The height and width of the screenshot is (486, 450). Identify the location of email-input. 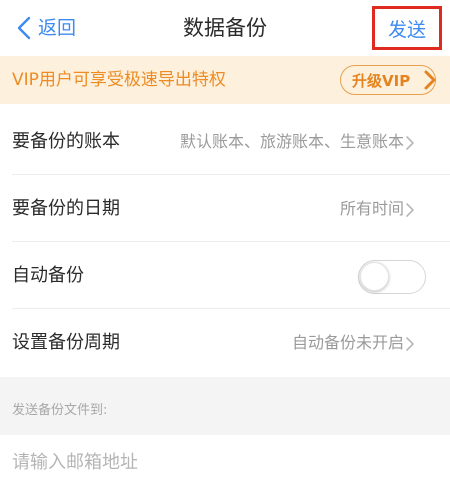
(222, 462).